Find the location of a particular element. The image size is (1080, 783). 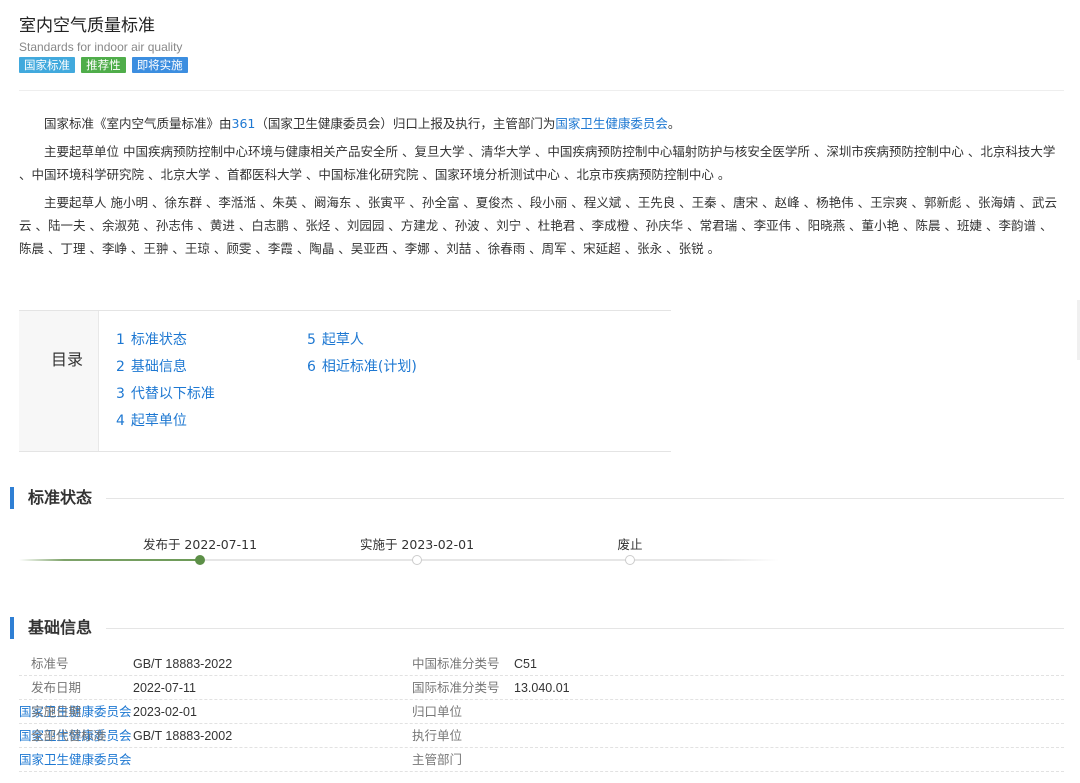

toc-item-drafters: 5 起草人 is located at coordinates (362, 340).